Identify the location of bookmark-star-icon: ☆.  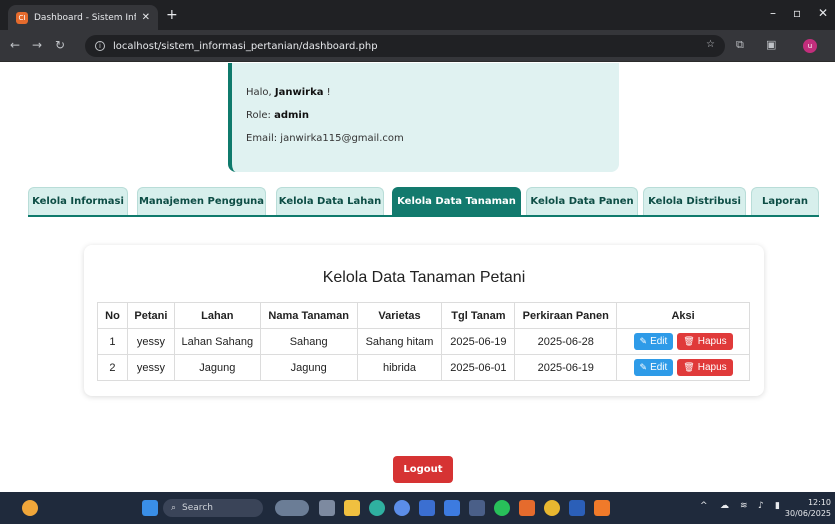
(710, 44).